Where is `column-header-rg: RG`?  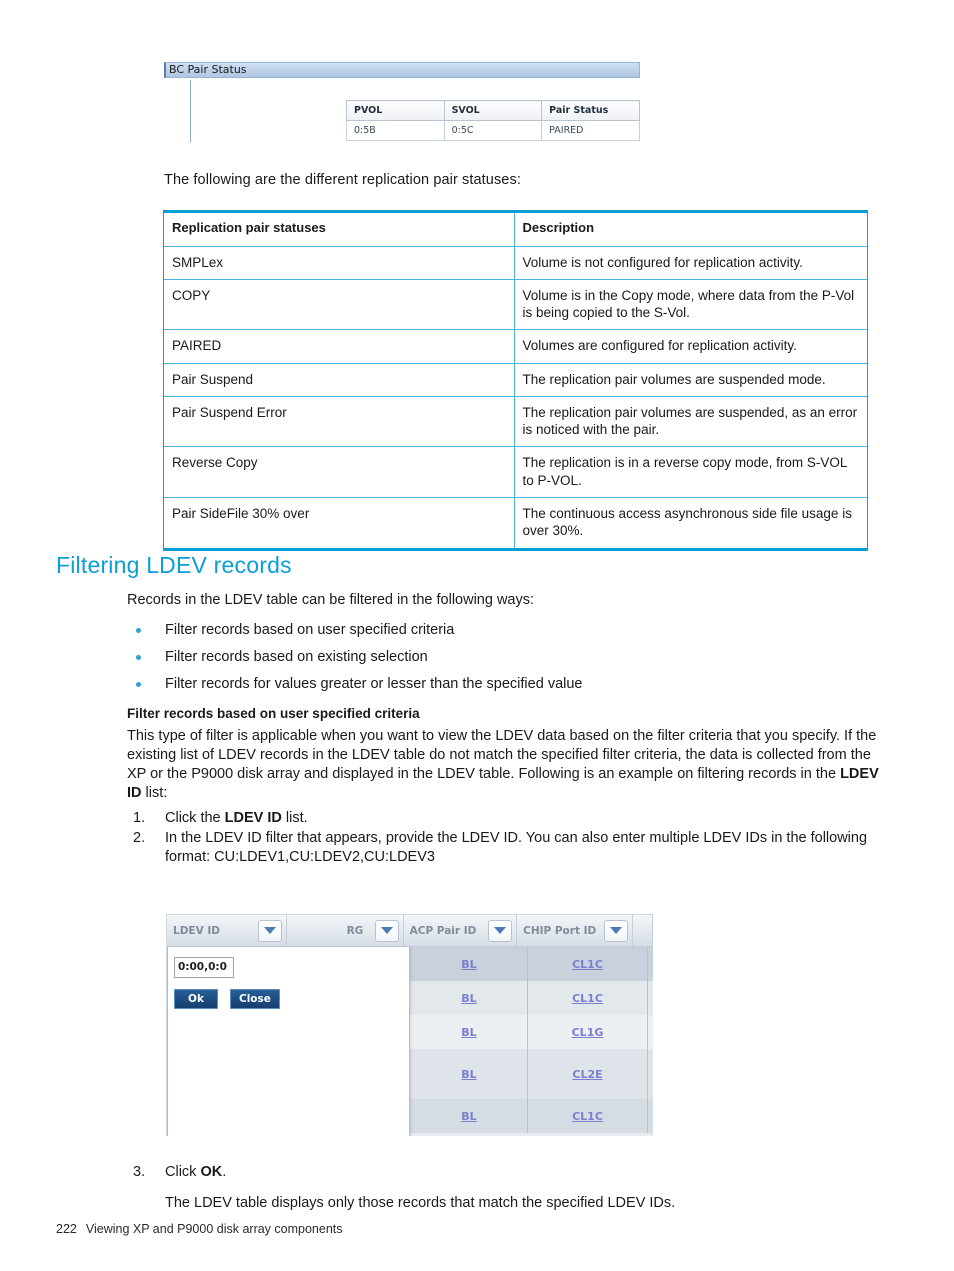 column-header-rg: RG is located at coordinates (345, 930).